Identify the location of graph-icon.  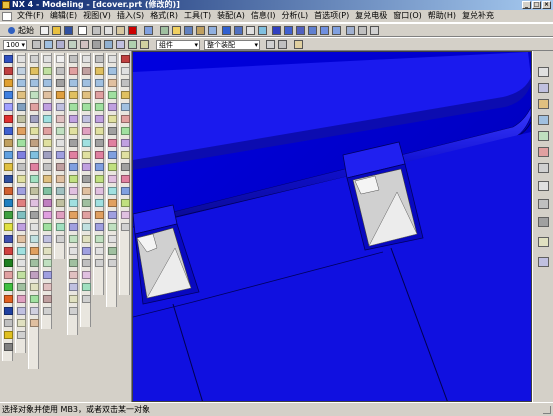
(47, 263).